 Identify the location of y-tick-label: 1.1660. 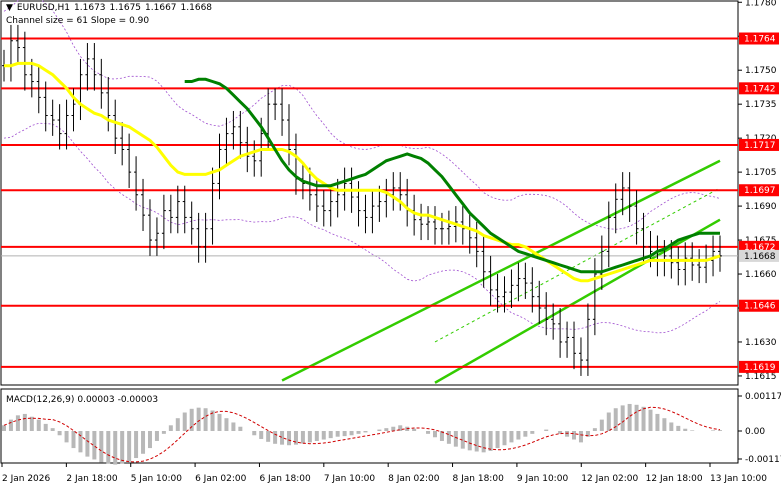
(761, 275).